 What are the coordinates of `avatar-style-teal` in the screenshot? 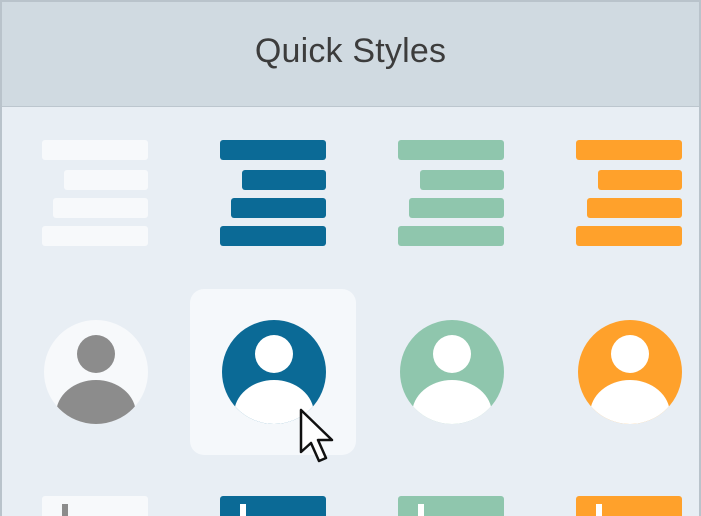 It's located at (452, 374).